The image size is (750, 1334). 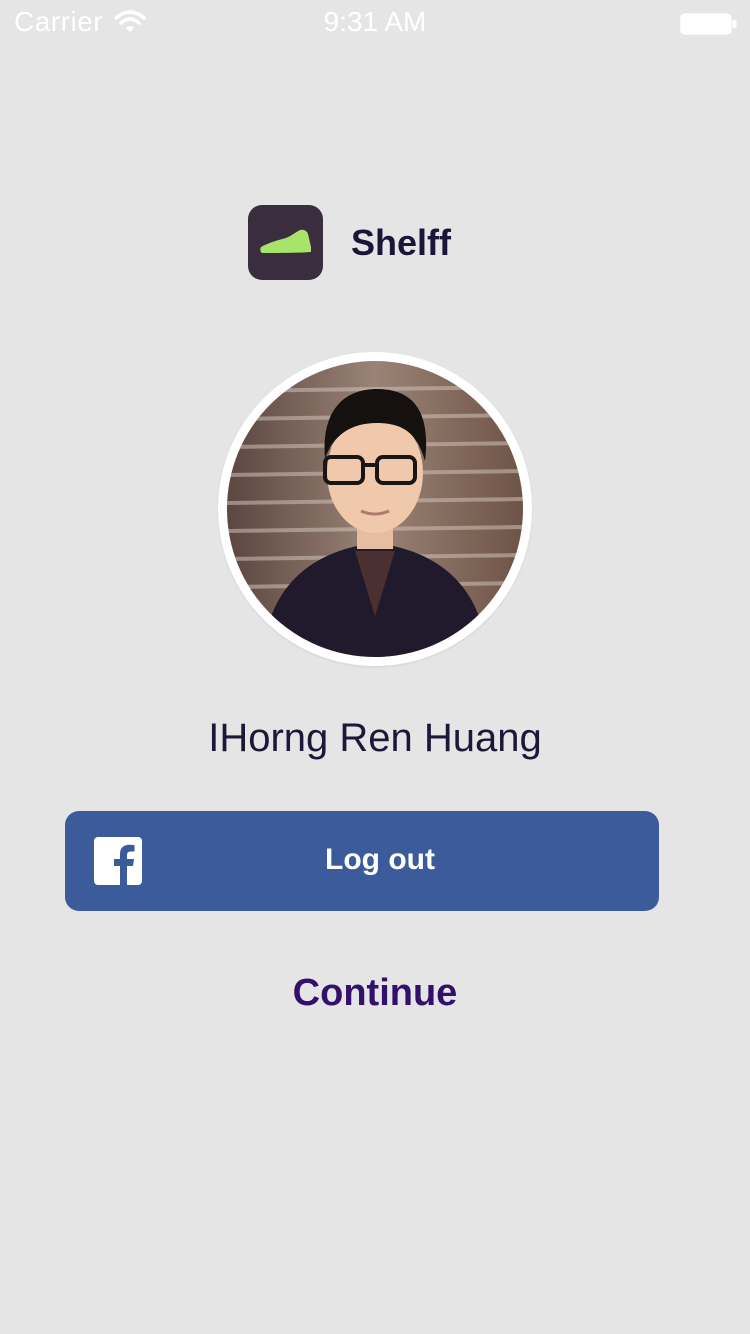 I want to click on status-bar: Carrier 9:31 AM, so click(x=375, y=20).